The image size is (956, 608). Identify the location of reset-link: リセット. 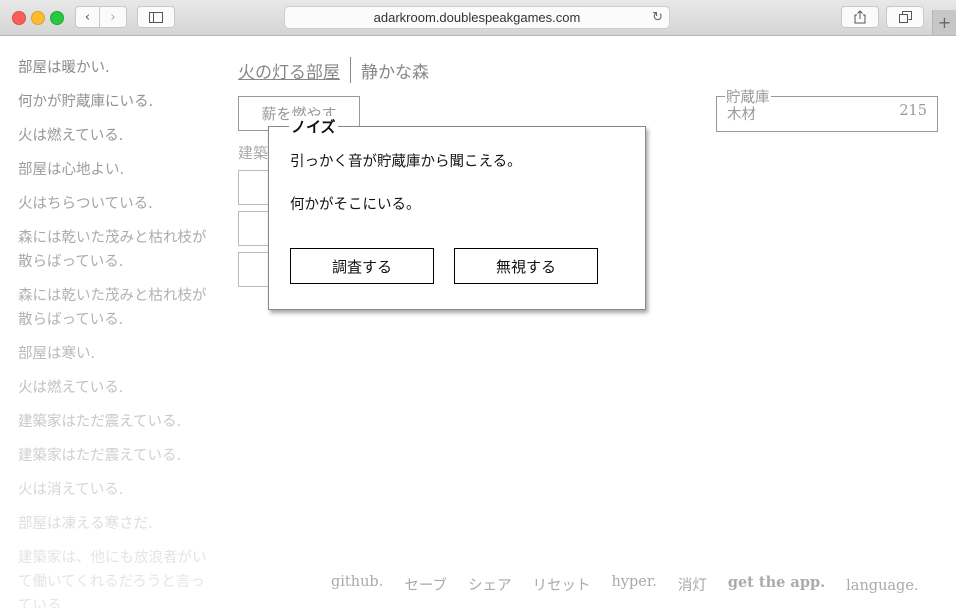
(561, 584).